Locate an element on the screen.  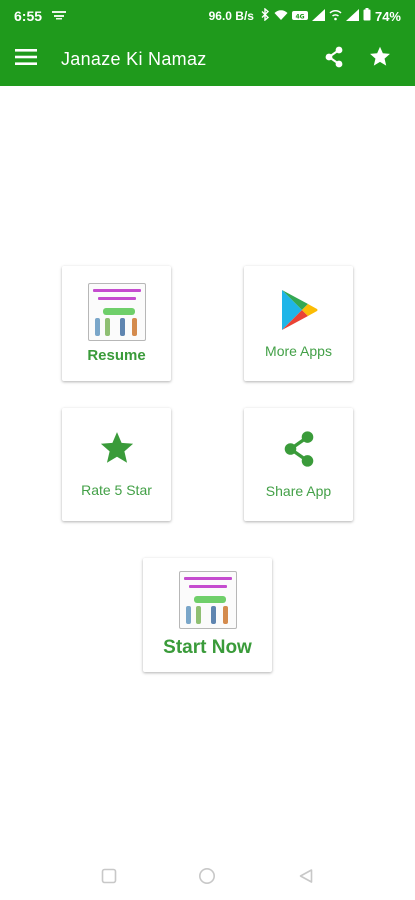
notification-icon is located at coordinates (59, 16).